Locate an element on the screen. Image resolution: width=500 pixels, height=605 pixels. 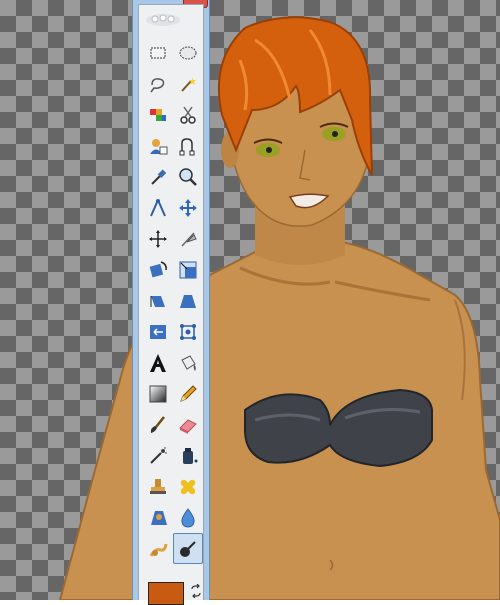
clone-icon is located at coordinates (158, 486).